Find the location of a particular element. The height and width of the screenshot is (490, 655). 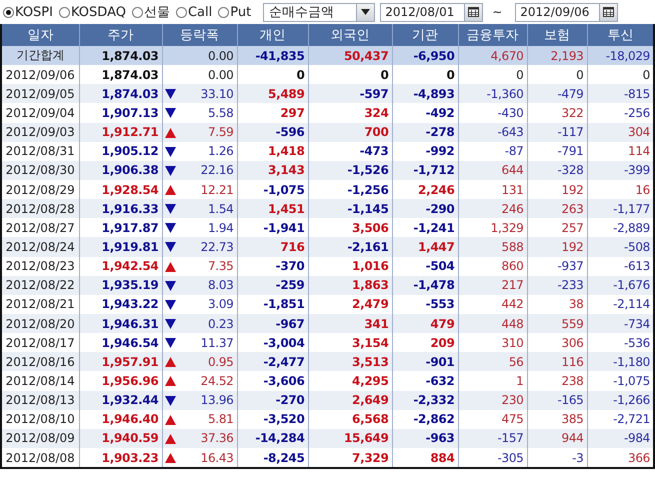

amount-cell: 230 is located at coordinates (492, 400).